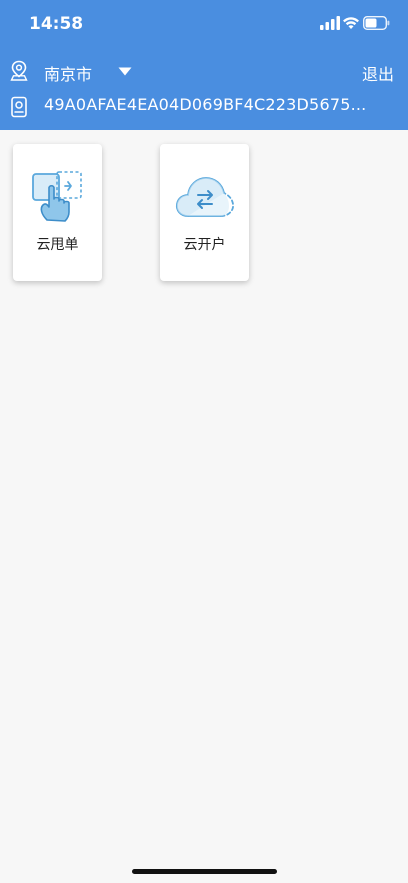 This screenshot has height=883, width=408. I want to click on device-icon, so click(19, 107).